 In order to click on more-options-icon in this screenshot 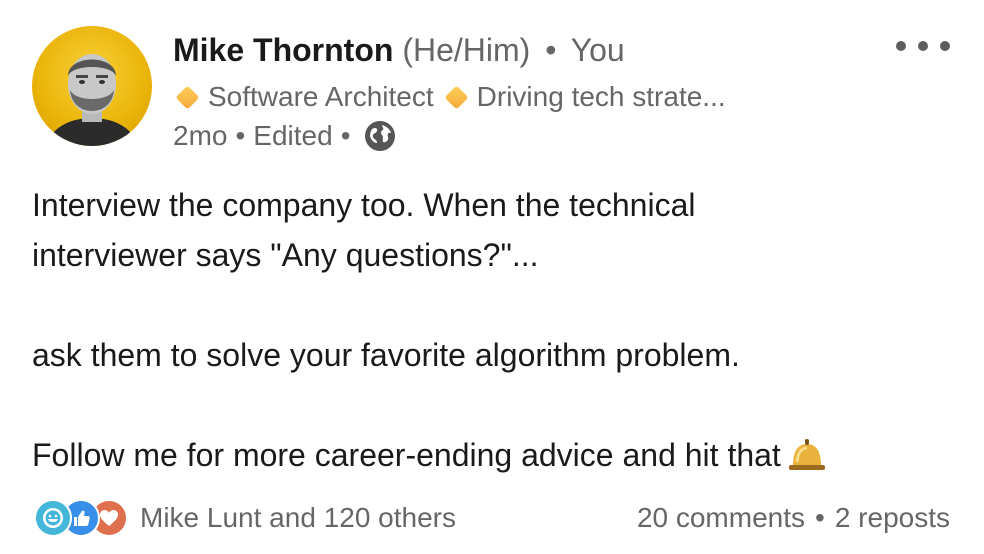, I will do `click(923, 46)`.